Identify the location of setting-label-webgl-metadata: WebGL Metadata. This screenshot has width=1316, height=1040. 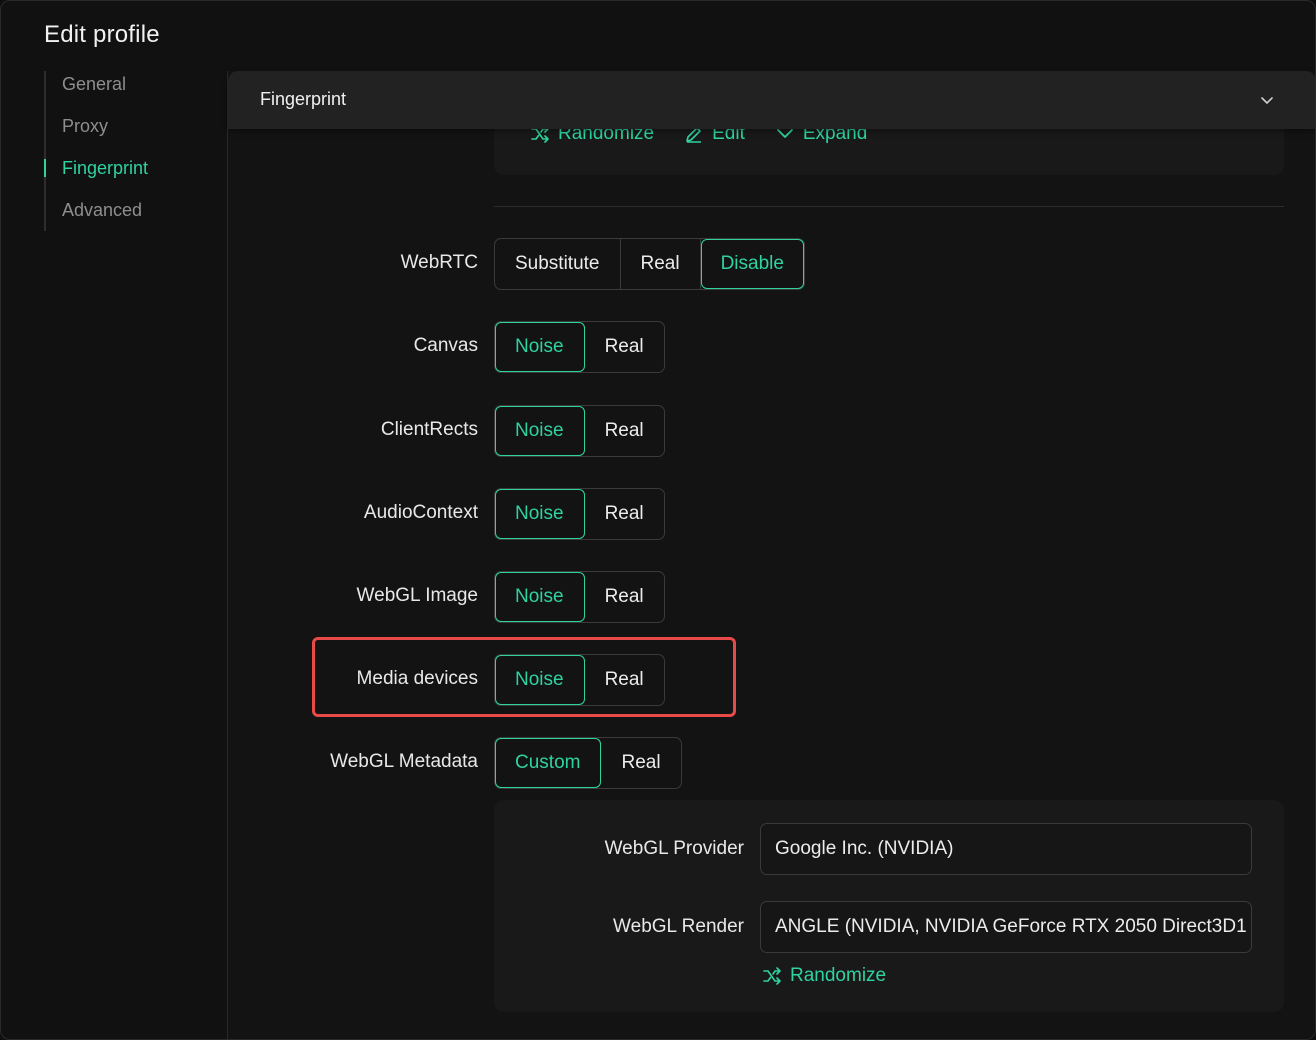
(404, 761).